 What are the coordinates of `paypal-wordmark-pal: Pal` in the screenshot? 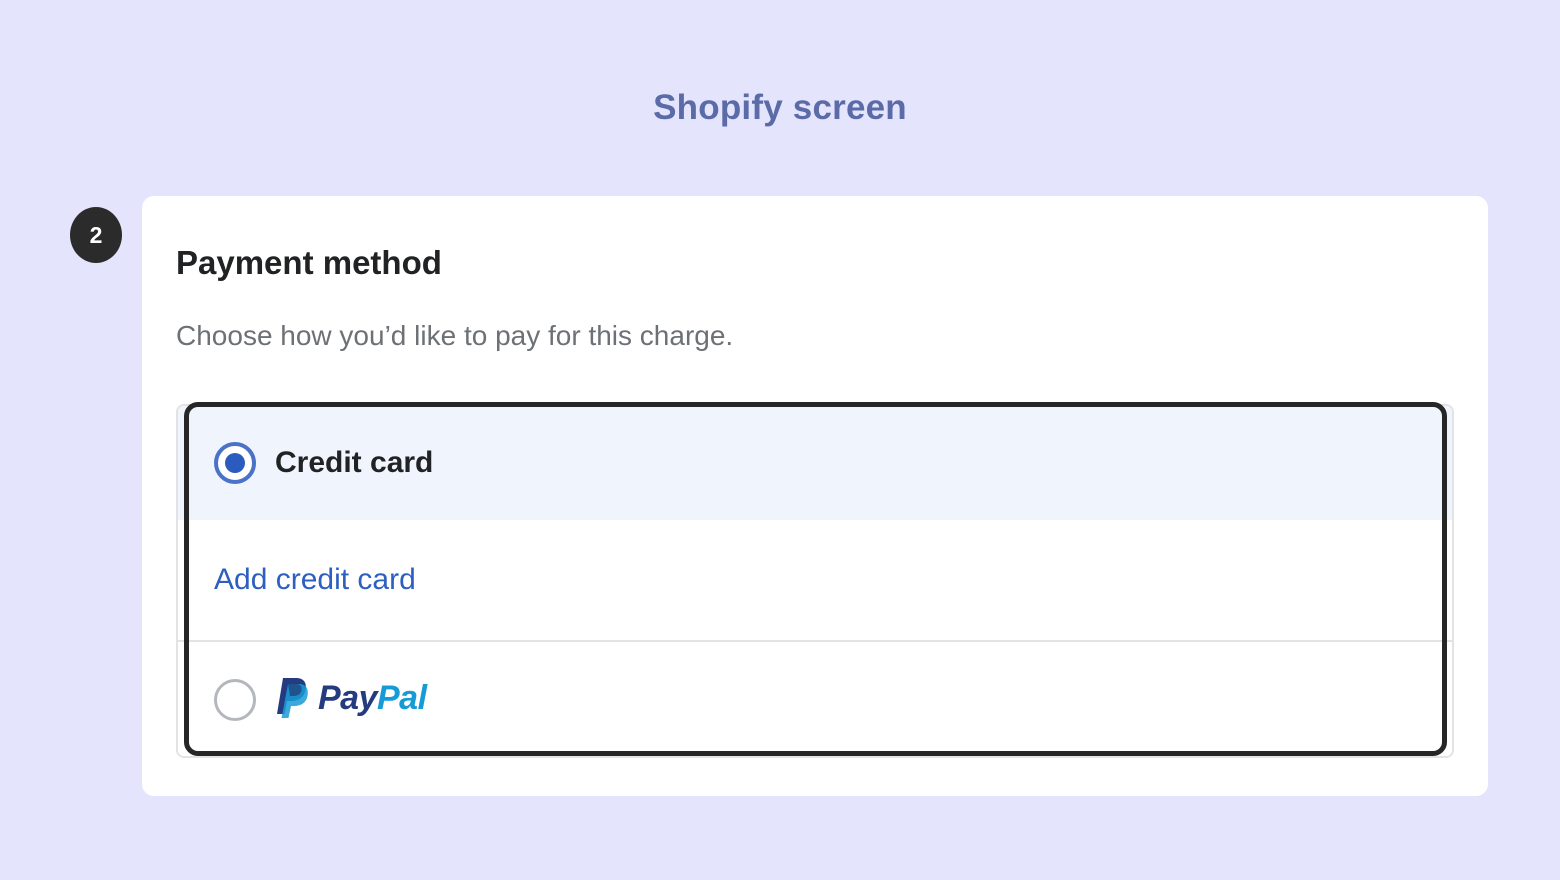 It's located at (402, 698).